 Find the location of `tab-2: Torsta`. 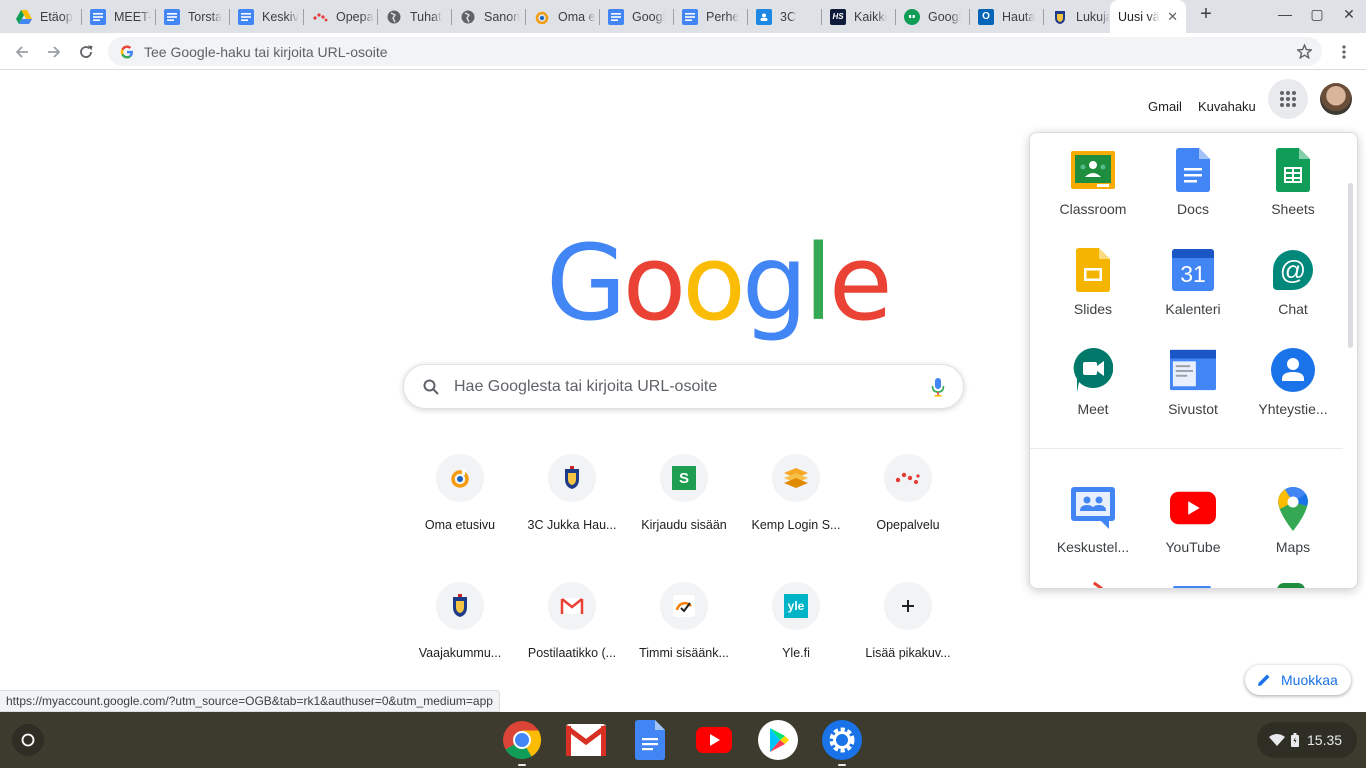

tab-2: Torsta is located at coordinates (192, 16).